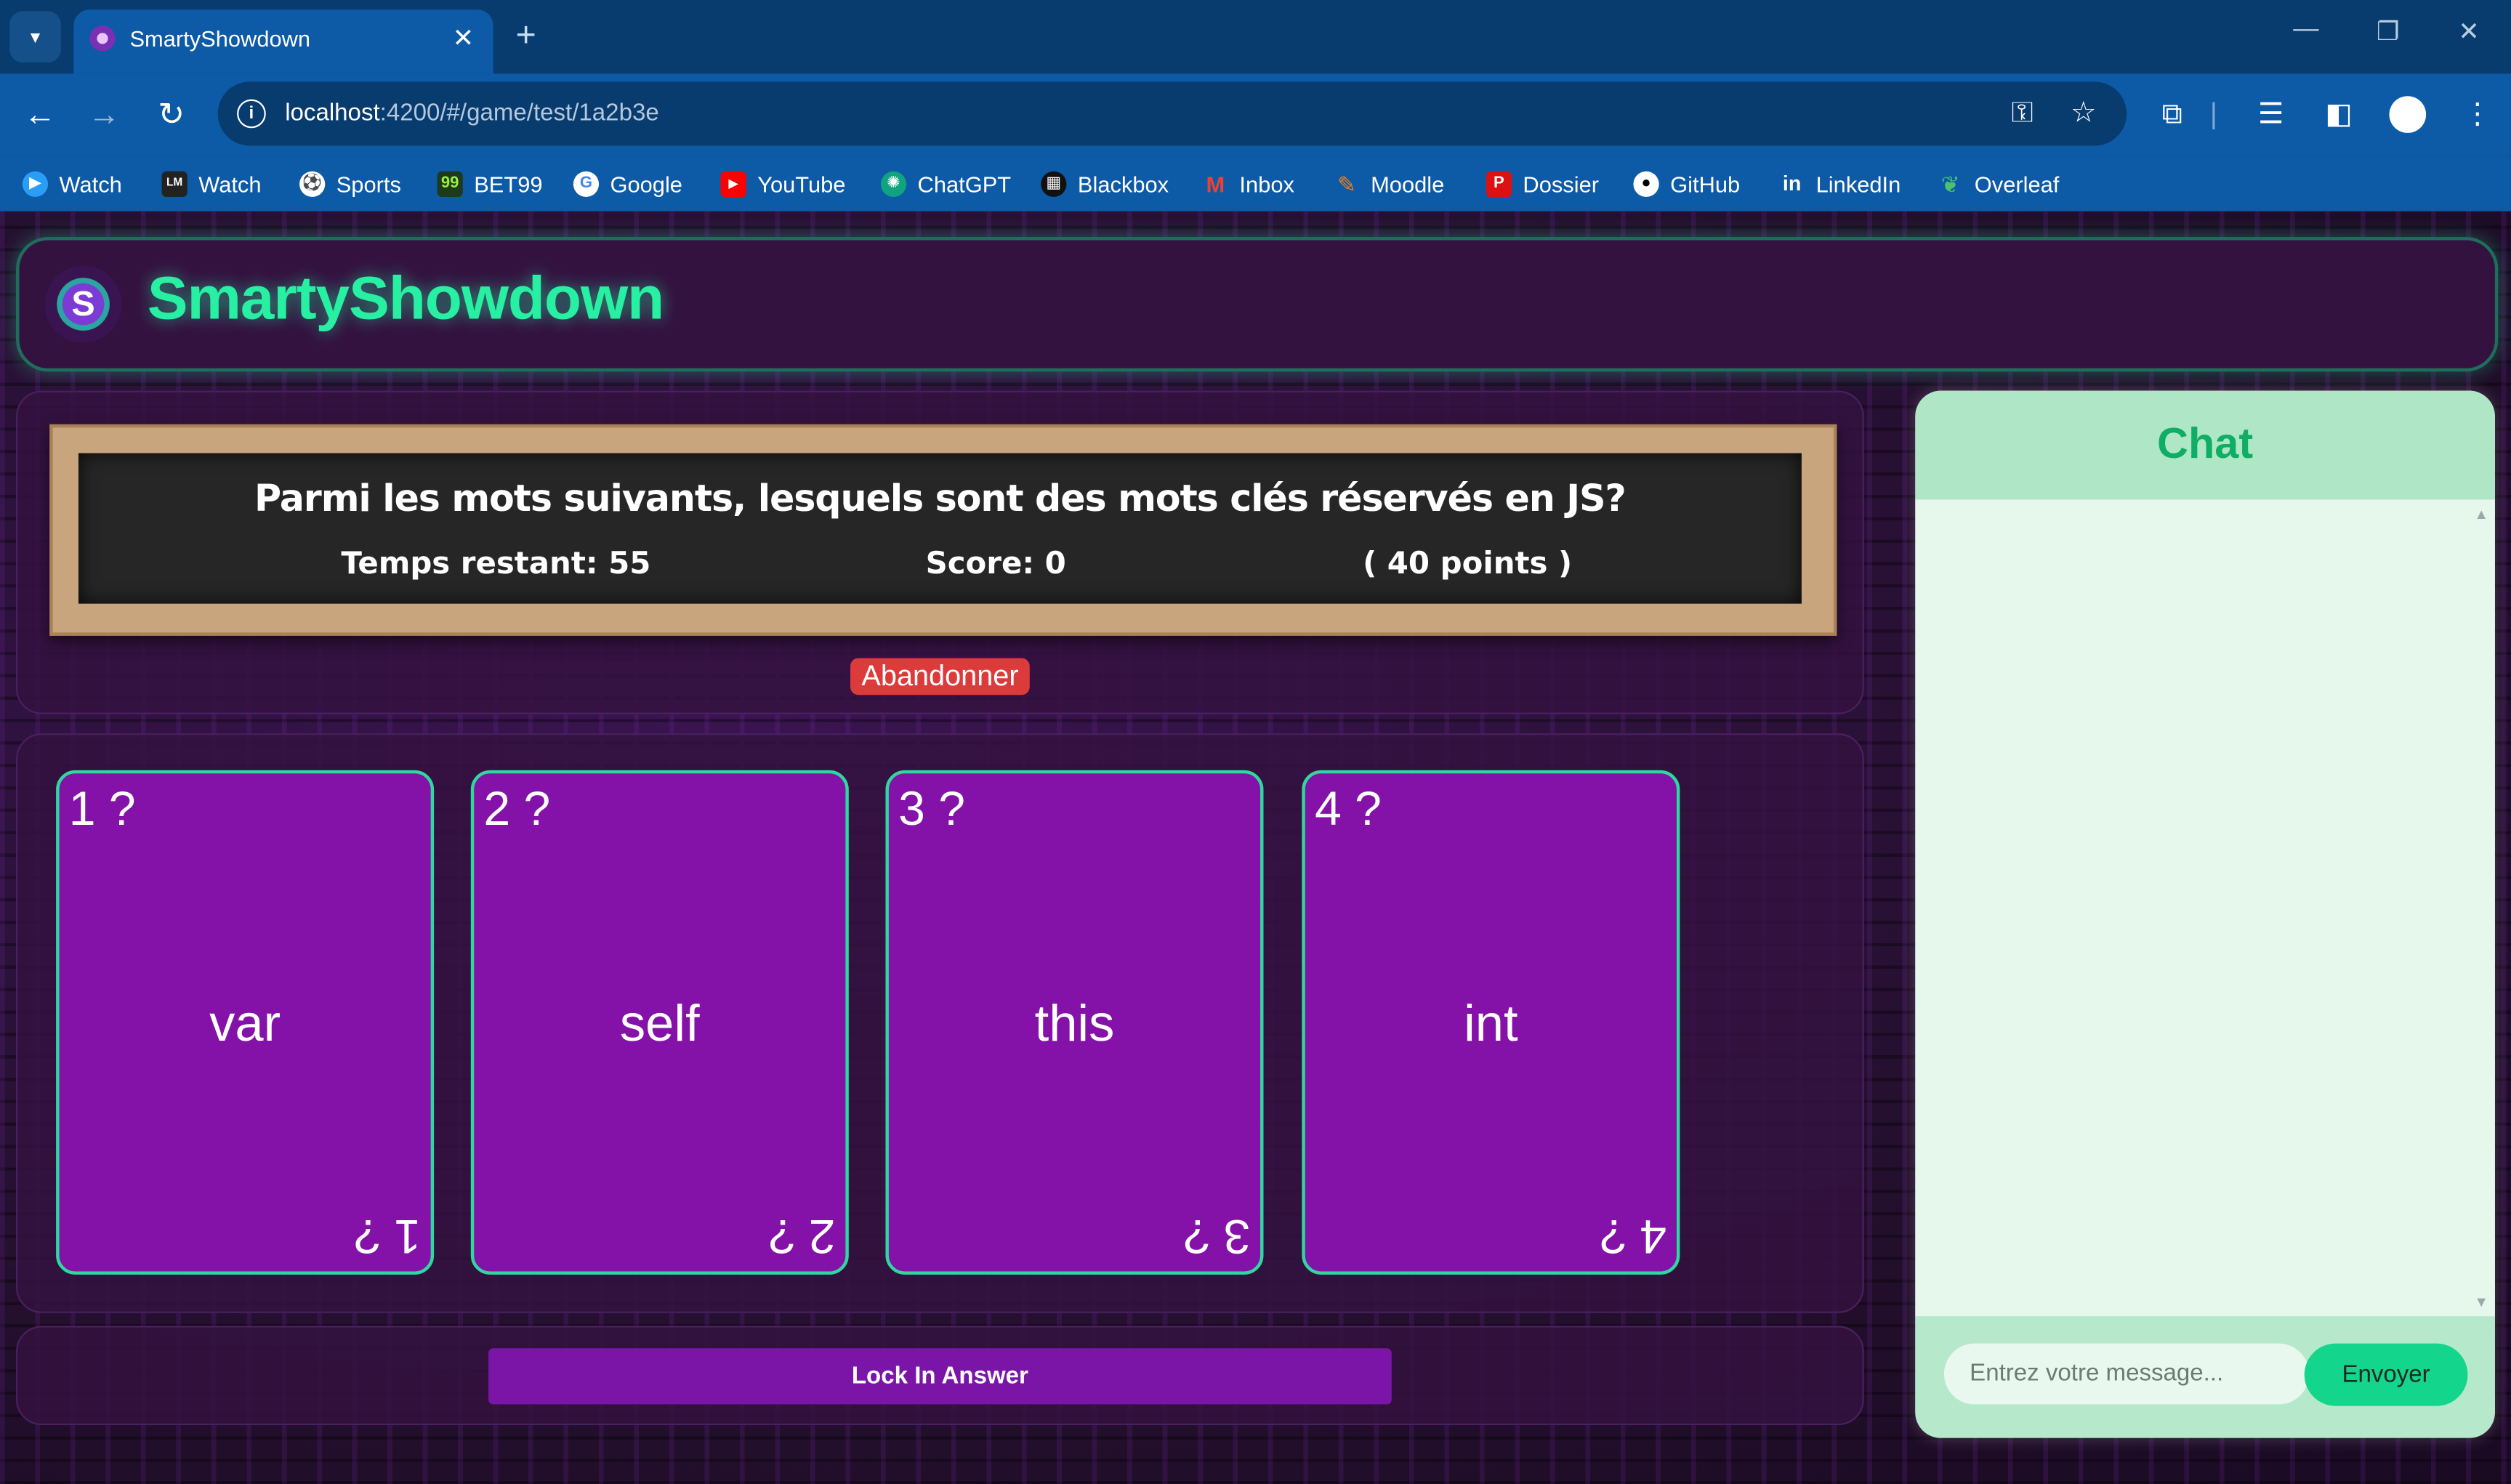  I want to click on url-path: :4200/#/game/test/1a2b3e, so click(519, 113).